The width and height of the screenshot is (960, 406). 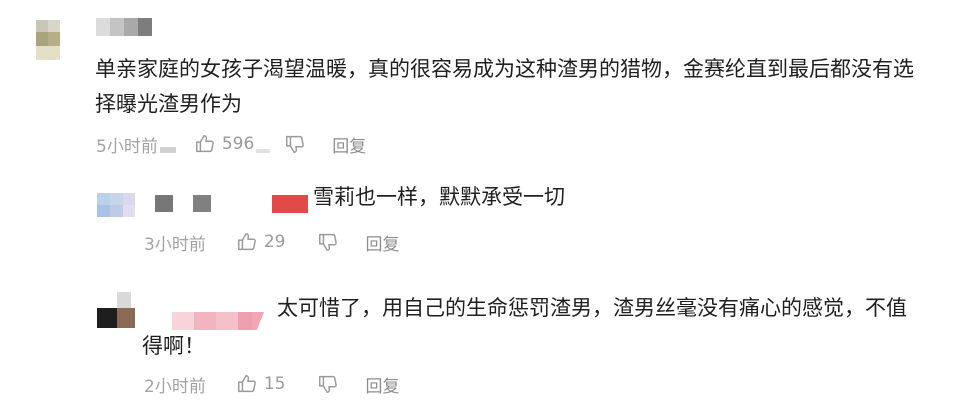 What do you see at coordinates (175, 386) in the screenshot?
I see `timestamp: 2小时前` at bounding box center [175, 386].